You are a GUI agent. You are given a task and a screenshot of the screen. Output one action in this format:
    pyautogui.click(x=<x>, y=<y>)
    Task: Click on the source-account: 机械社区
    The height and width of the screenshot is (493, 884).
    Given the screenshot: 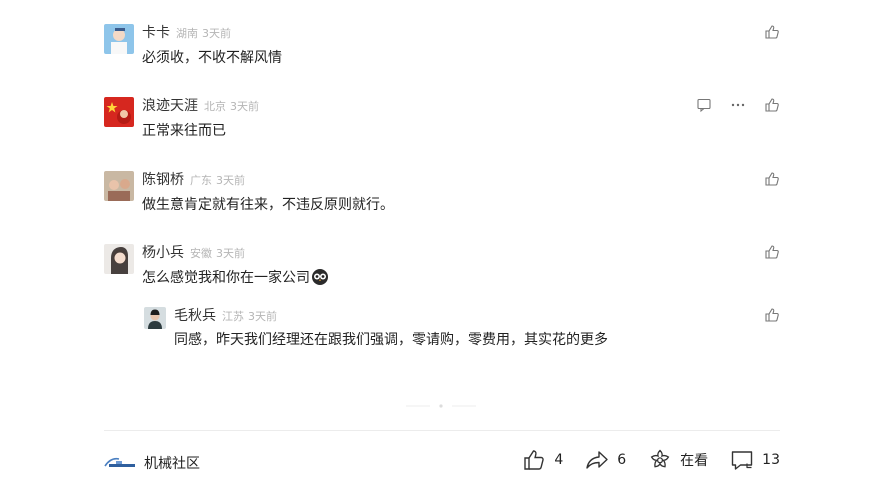 What is the action you would take?
    pyautogui.click(x=152, y=463)
    